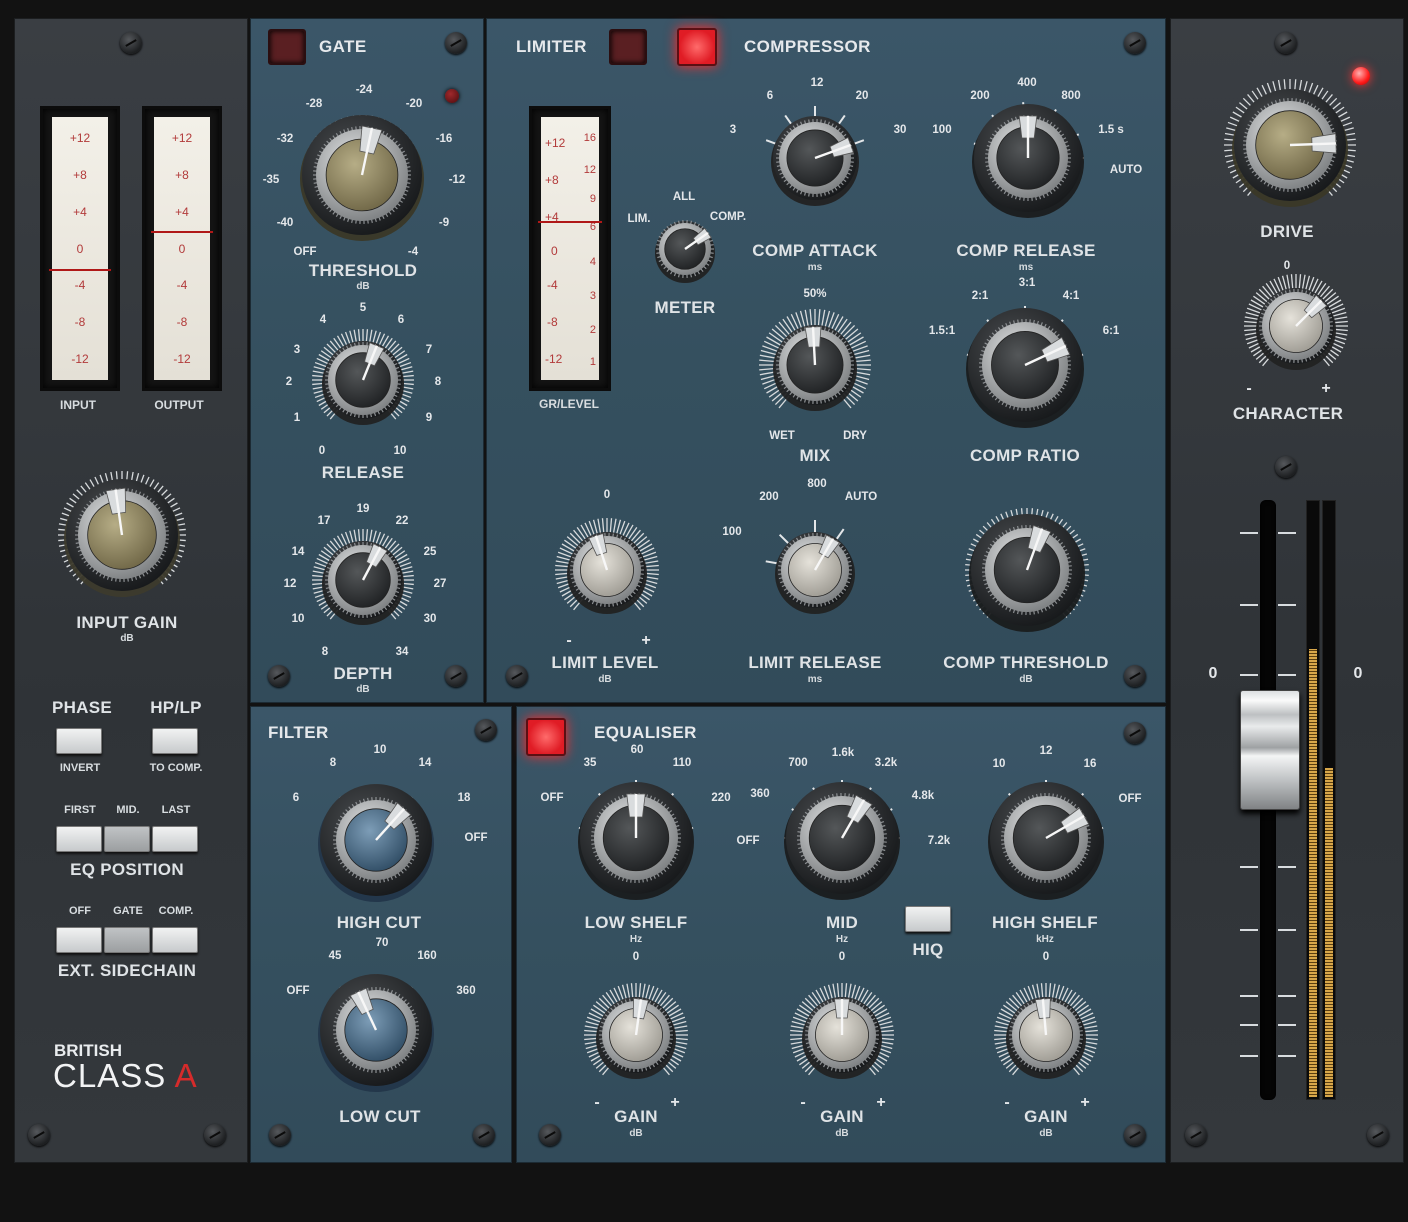 Image resolution: width=1408 pixels, height=1222 pixels. I want to click on output-meter-label: OUTPUT, so click(179, 405).